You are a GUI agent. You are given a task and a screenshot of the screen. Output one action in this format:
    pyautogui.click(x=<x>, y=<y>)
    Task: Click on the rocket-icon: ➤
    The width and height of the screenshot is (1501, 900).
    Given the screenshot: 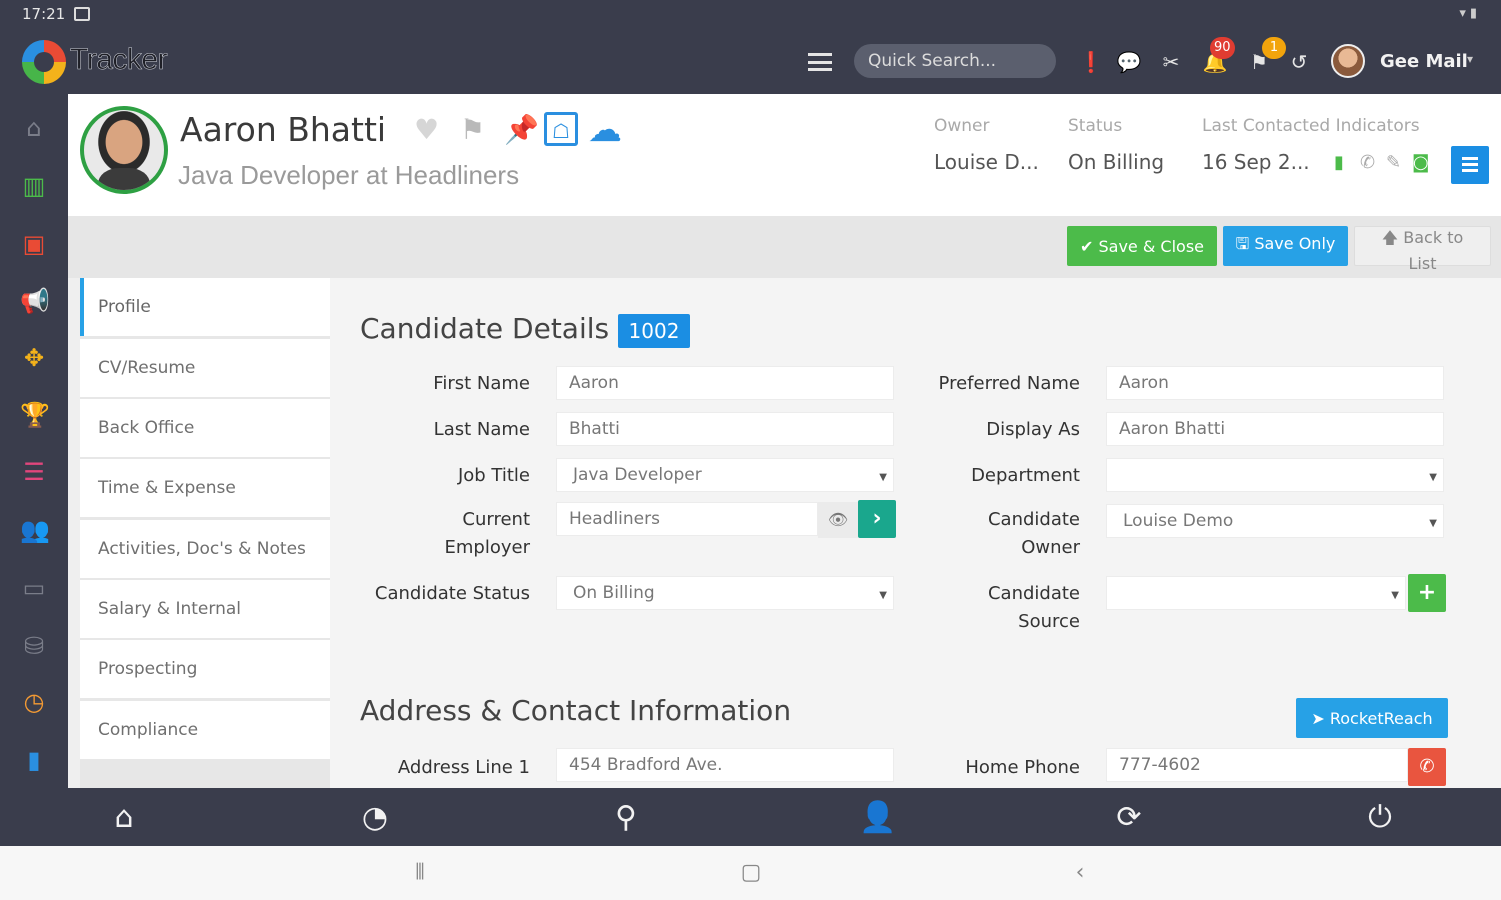 What is the action you would take?
    pyautogui.click(x=1320, y=718)
    